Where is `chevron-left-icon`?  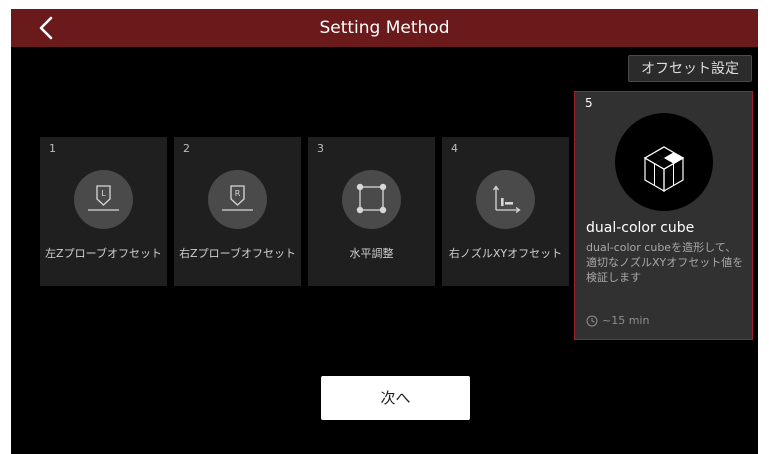
chevron-left-icon is located at coordinates (46, 28).